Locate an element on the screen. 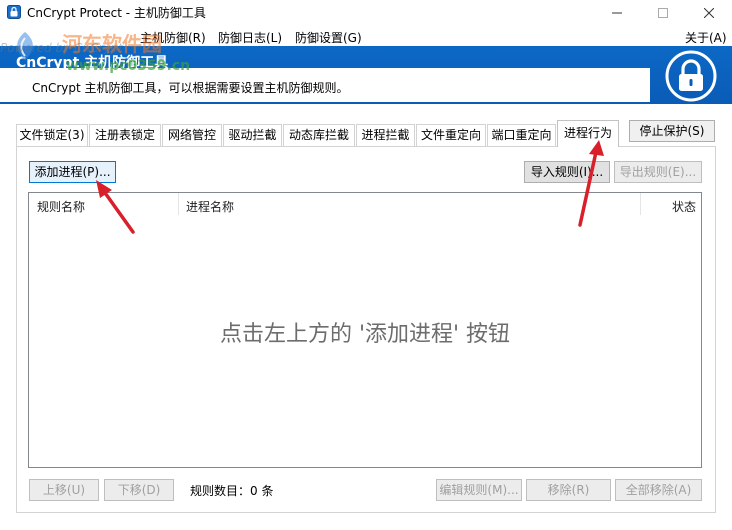 This screenshot has height=530, width=732. rule-count-label: 规则数目：0 条 is located at coordinates (232, 491).